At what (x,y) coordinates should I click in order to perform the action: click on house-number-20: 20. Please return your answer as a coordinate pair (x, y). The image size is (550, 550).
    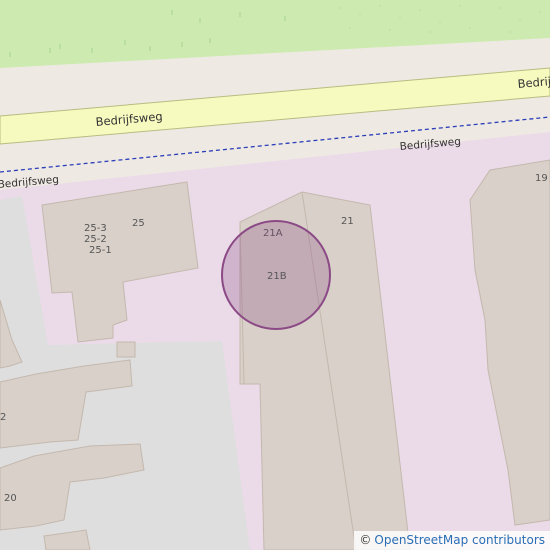
    Looking at the image, I should click on (10, 498).